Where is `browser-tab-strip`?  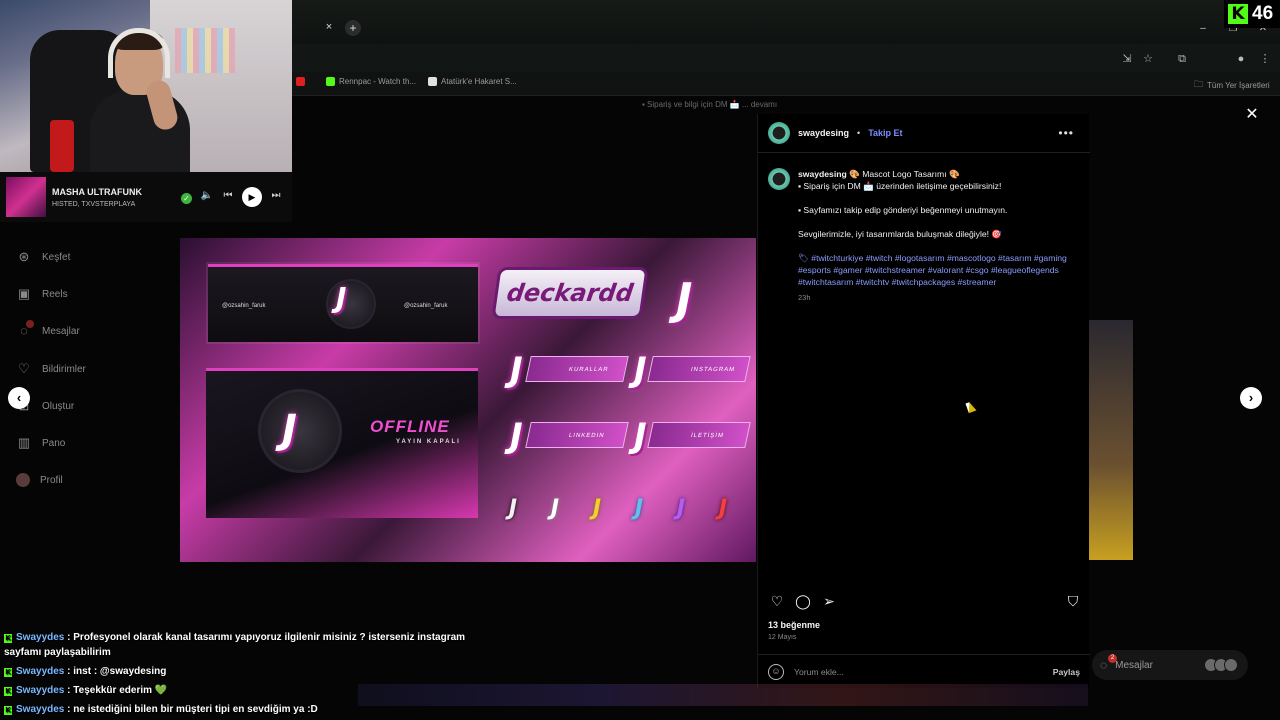
browser-tab-strip is located at coordinates (786, 22).